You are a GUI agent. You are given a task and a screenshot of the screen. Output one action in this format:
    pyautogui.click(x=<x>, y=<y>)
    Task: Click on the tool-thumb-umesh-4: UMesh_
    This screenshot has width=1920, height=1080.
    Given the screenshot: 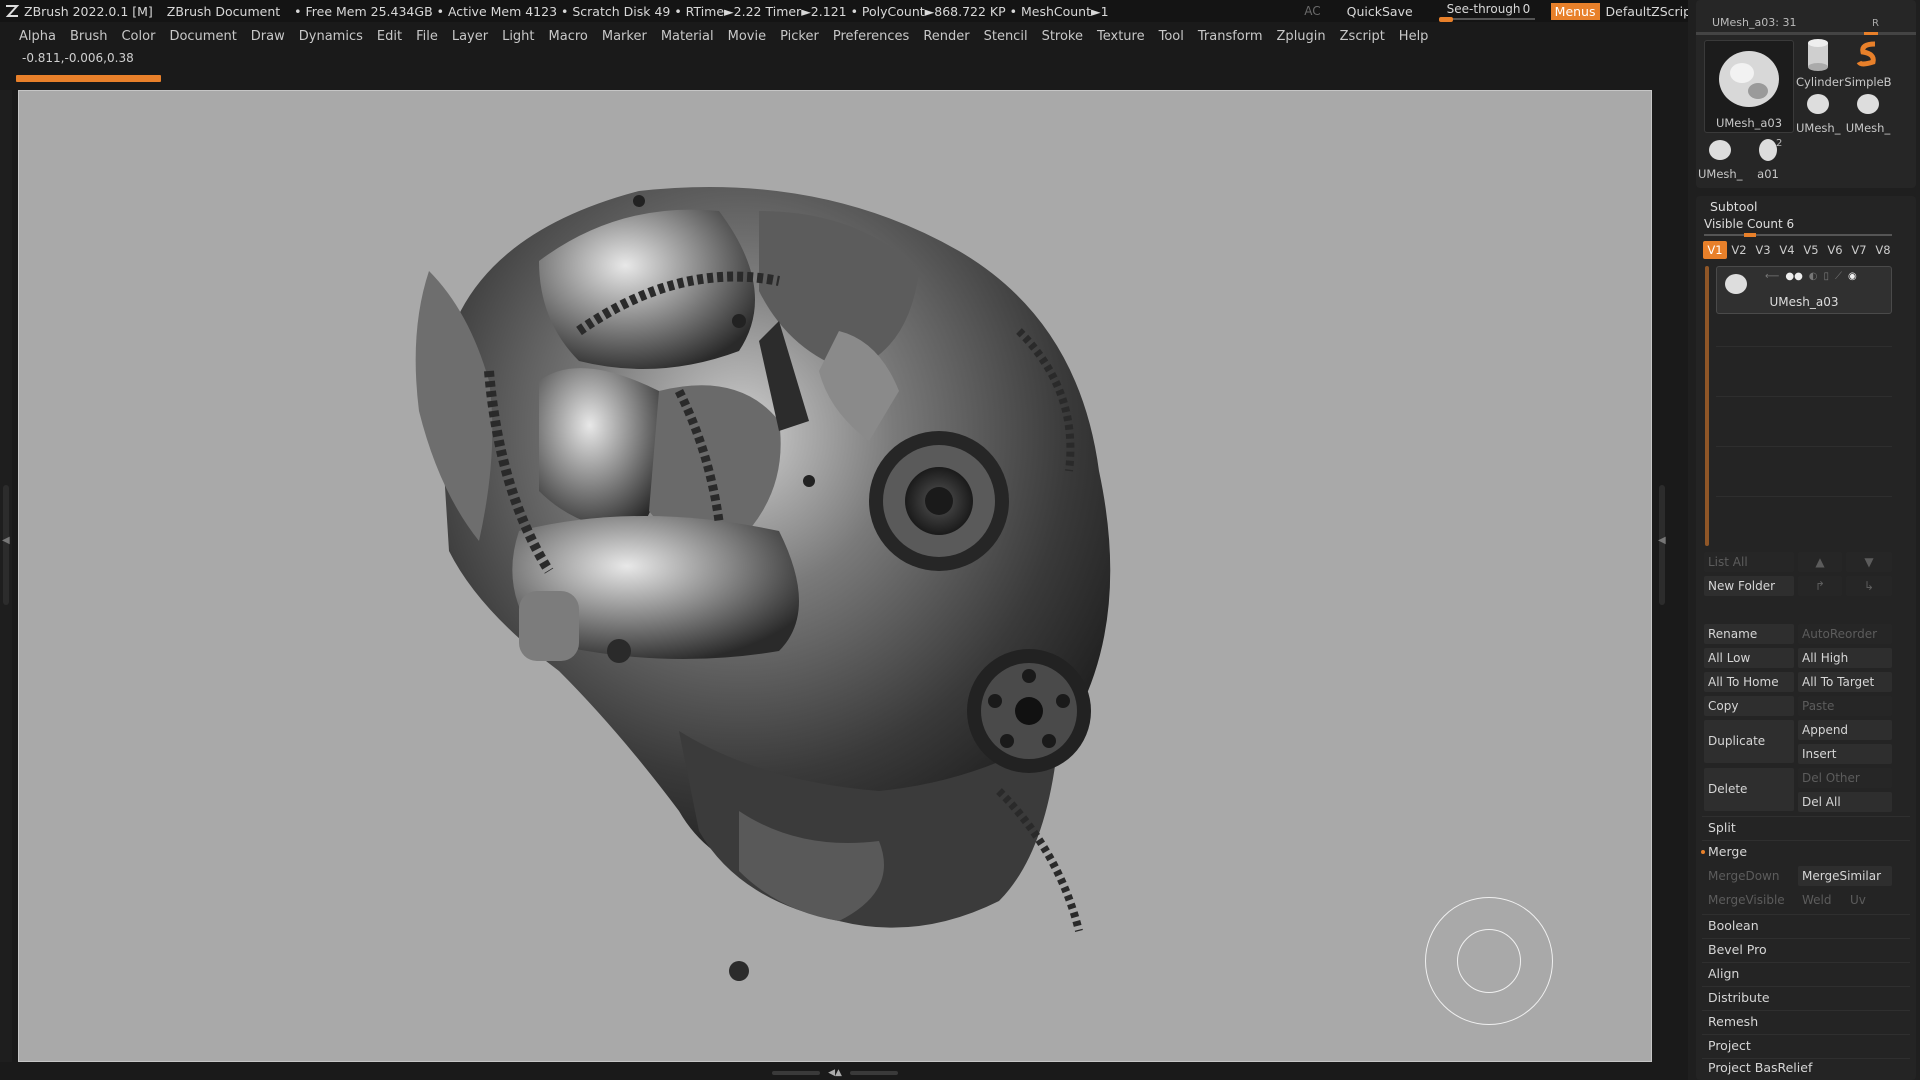 What is the action you would take?
    pyautogui.click(x=1720, y=159)
    